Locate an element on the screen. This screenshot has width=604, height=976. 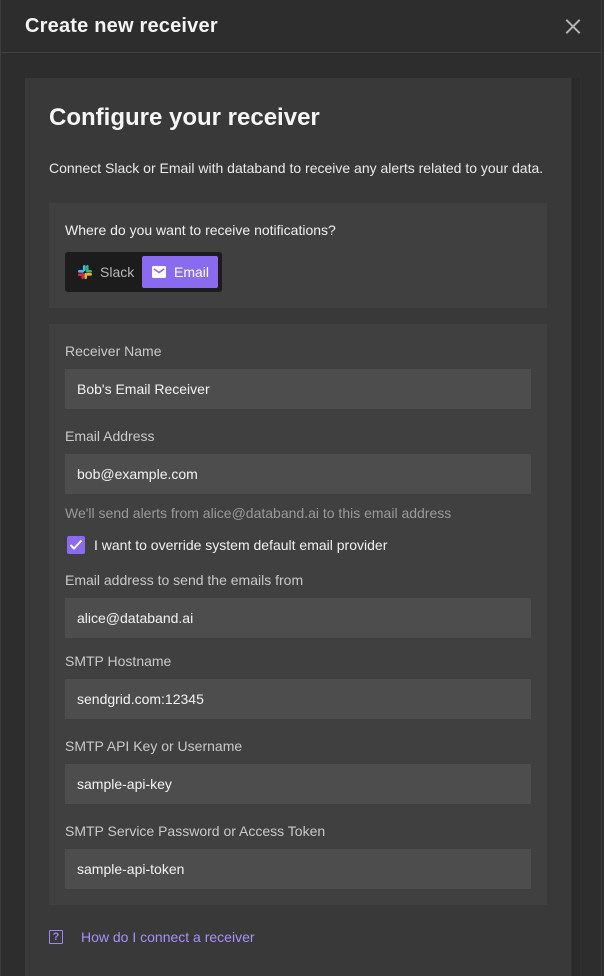
from-email-label: Email address to send the emails from is located at coordinates (184, 580).